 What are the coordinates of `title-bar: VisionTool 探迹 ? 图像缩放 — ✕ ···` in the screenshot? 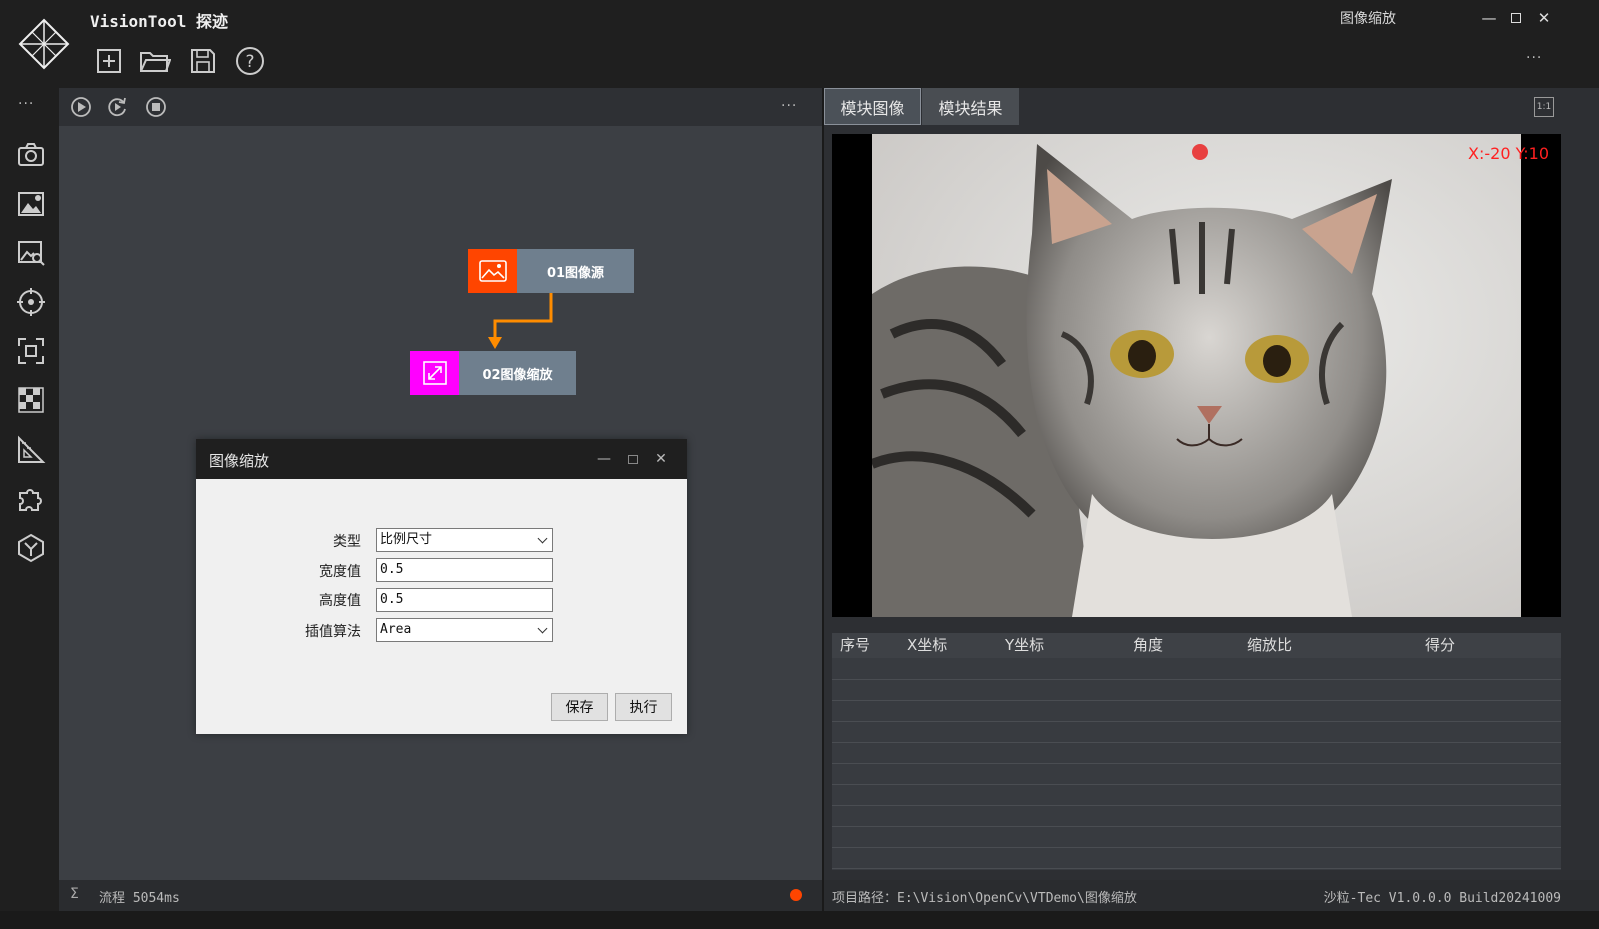 It's located at (799, 44).